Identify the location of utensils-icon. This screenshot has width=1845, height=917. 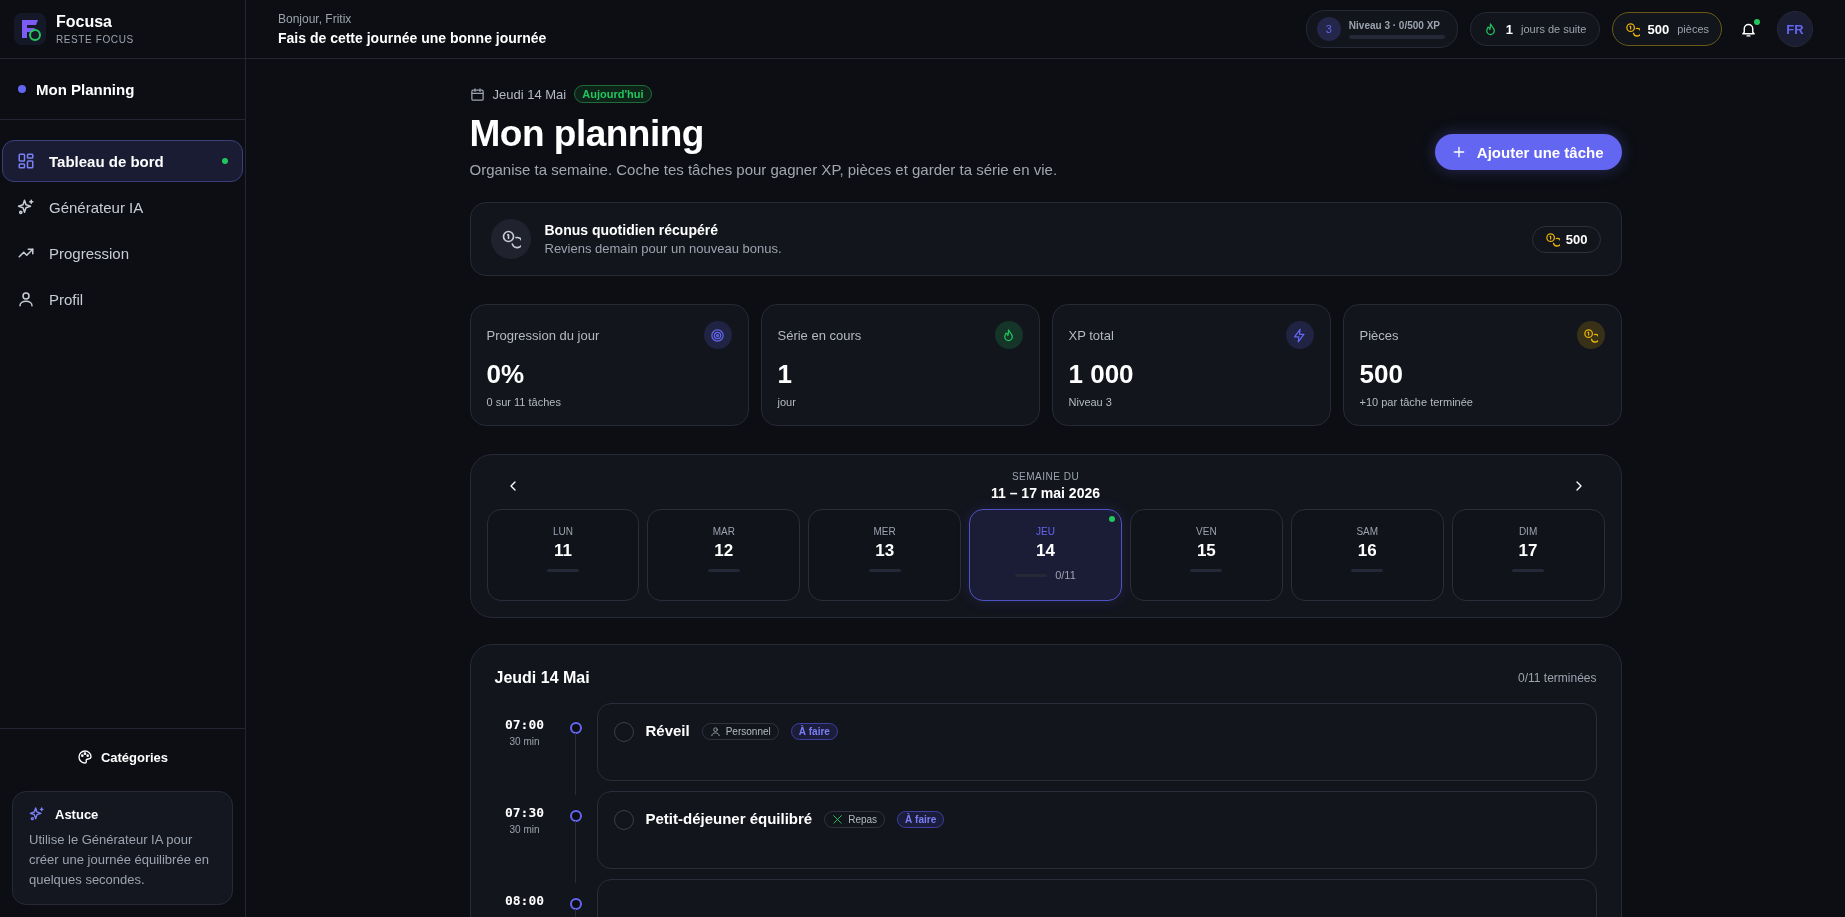
(838, 819).